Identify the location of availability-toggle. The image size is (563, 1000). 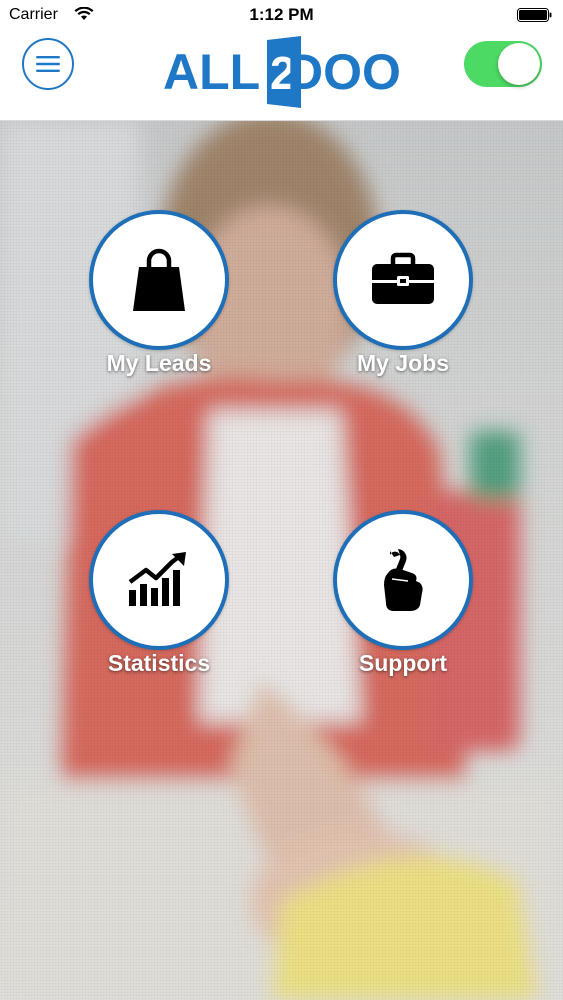
(503, 64).